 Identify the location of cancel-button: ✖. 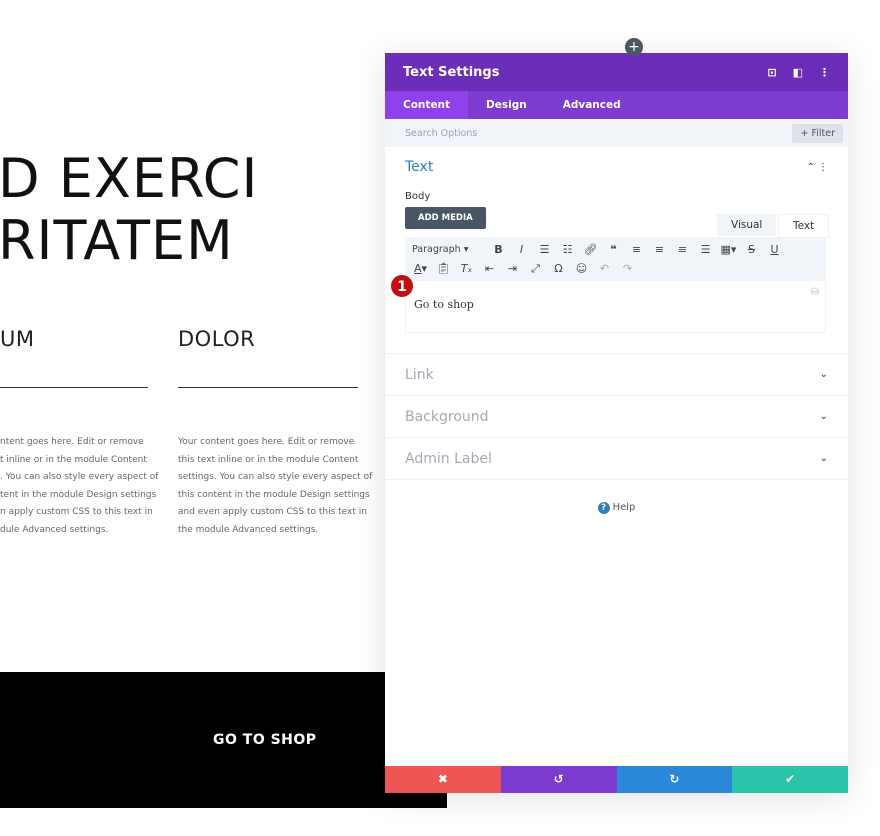
(443, 779).